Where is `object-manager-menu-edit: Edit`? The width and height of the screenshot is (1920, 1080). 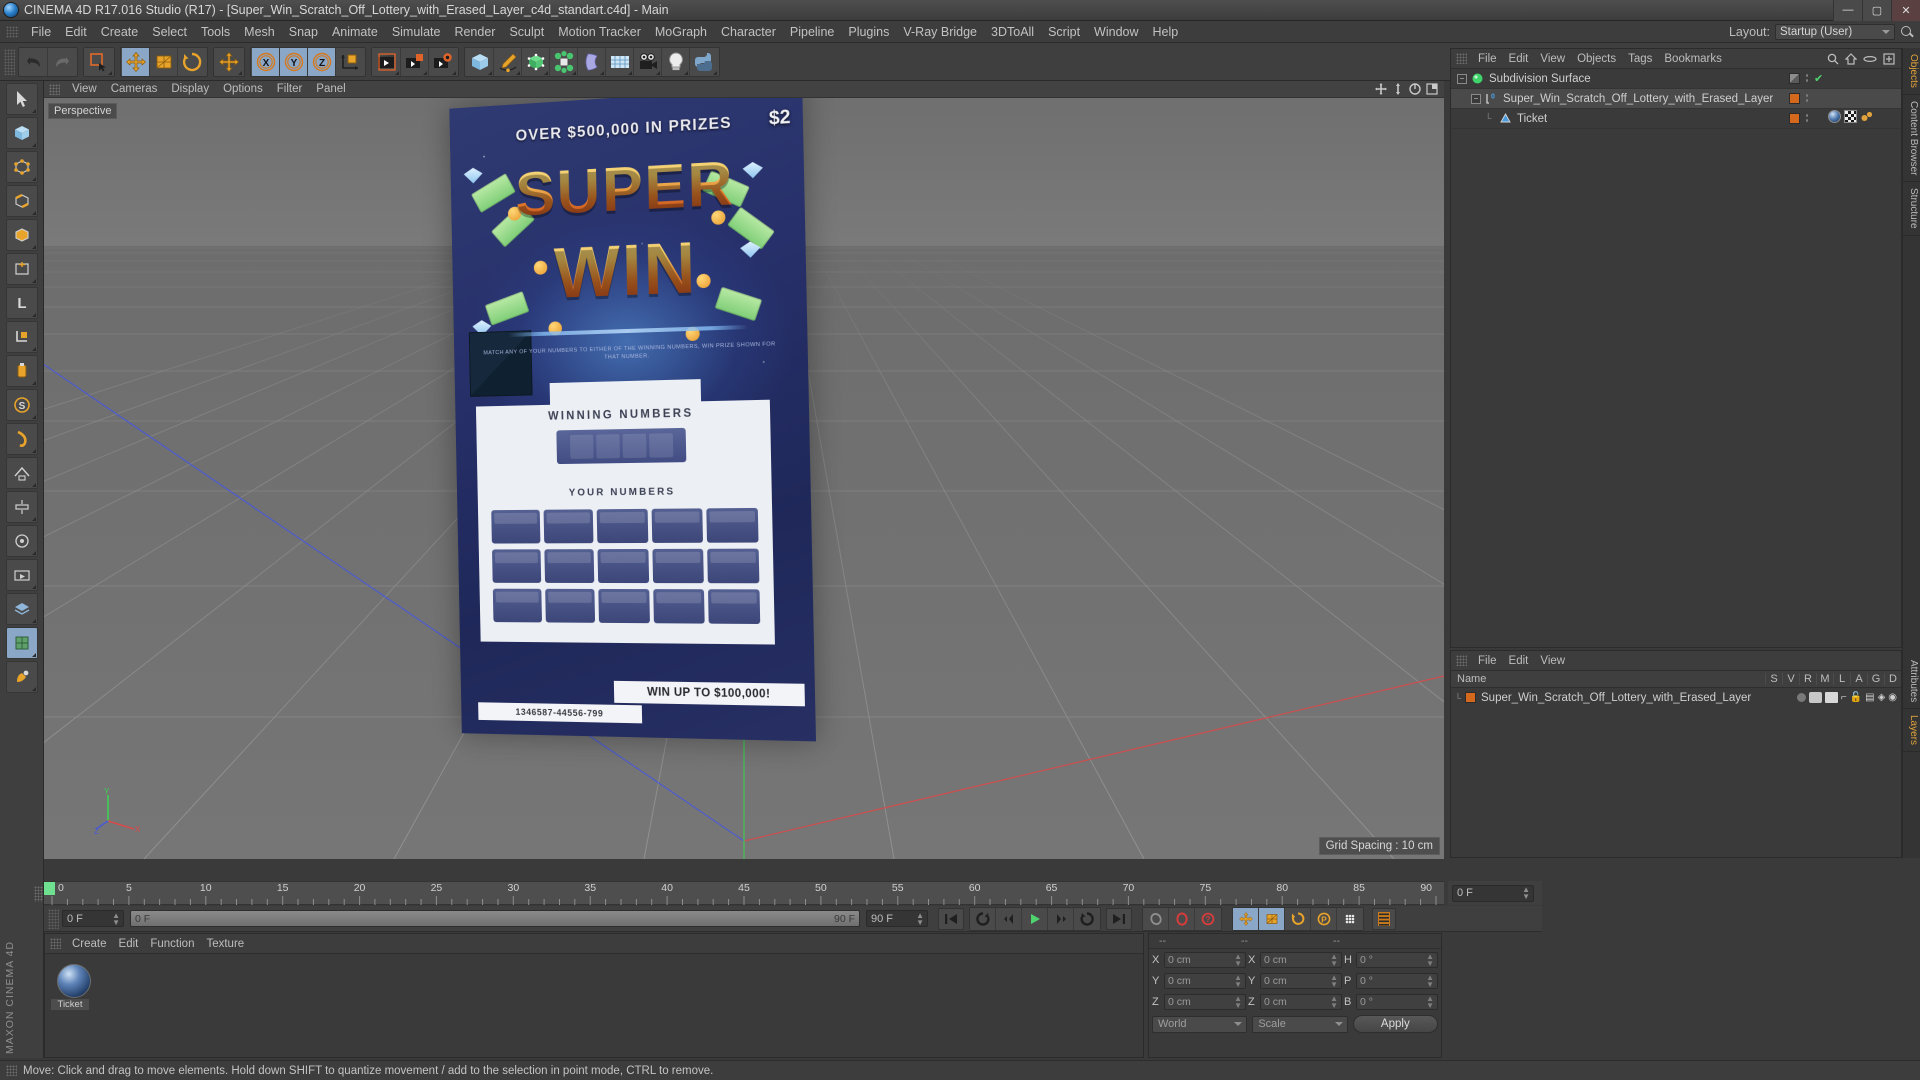 object-manager-menu-edit: Edit is located at coordinates (1519, 59).